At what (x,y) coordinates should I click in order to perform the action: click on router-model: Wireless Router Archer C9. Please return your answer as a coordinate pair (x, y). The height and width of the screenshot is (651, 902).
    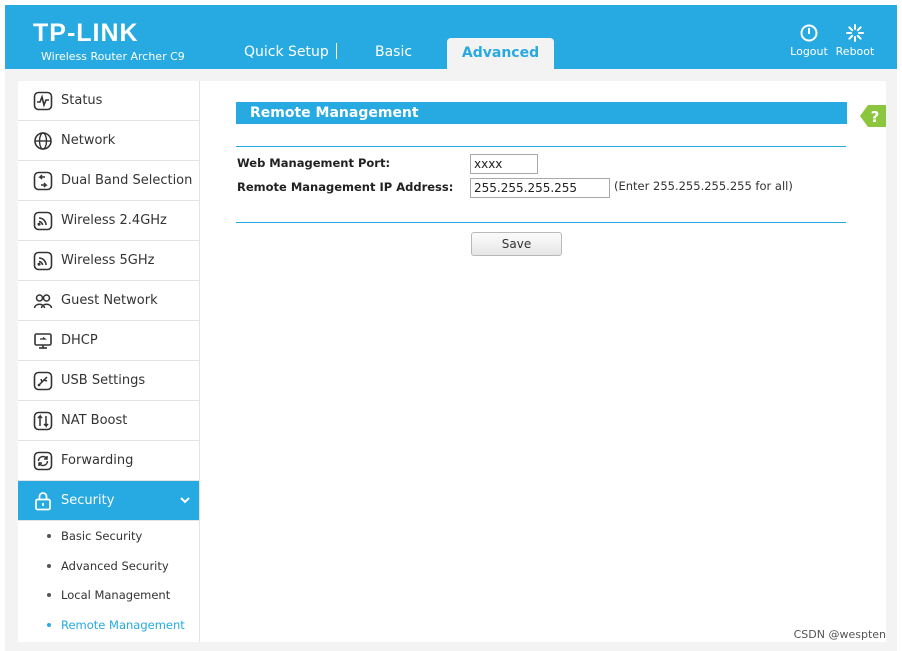
    Looking at the image, I should click on (113, 56).